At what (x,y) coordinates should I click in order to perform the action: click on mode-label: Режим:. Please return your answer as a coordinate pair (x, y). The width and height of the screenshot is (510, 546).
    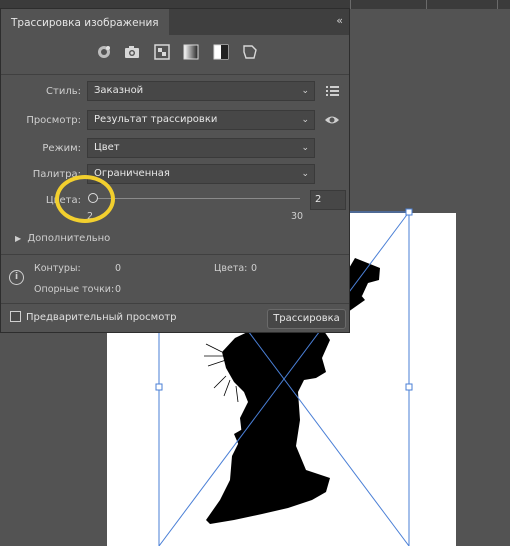
    Looking at the image, I should click on (61, 148).